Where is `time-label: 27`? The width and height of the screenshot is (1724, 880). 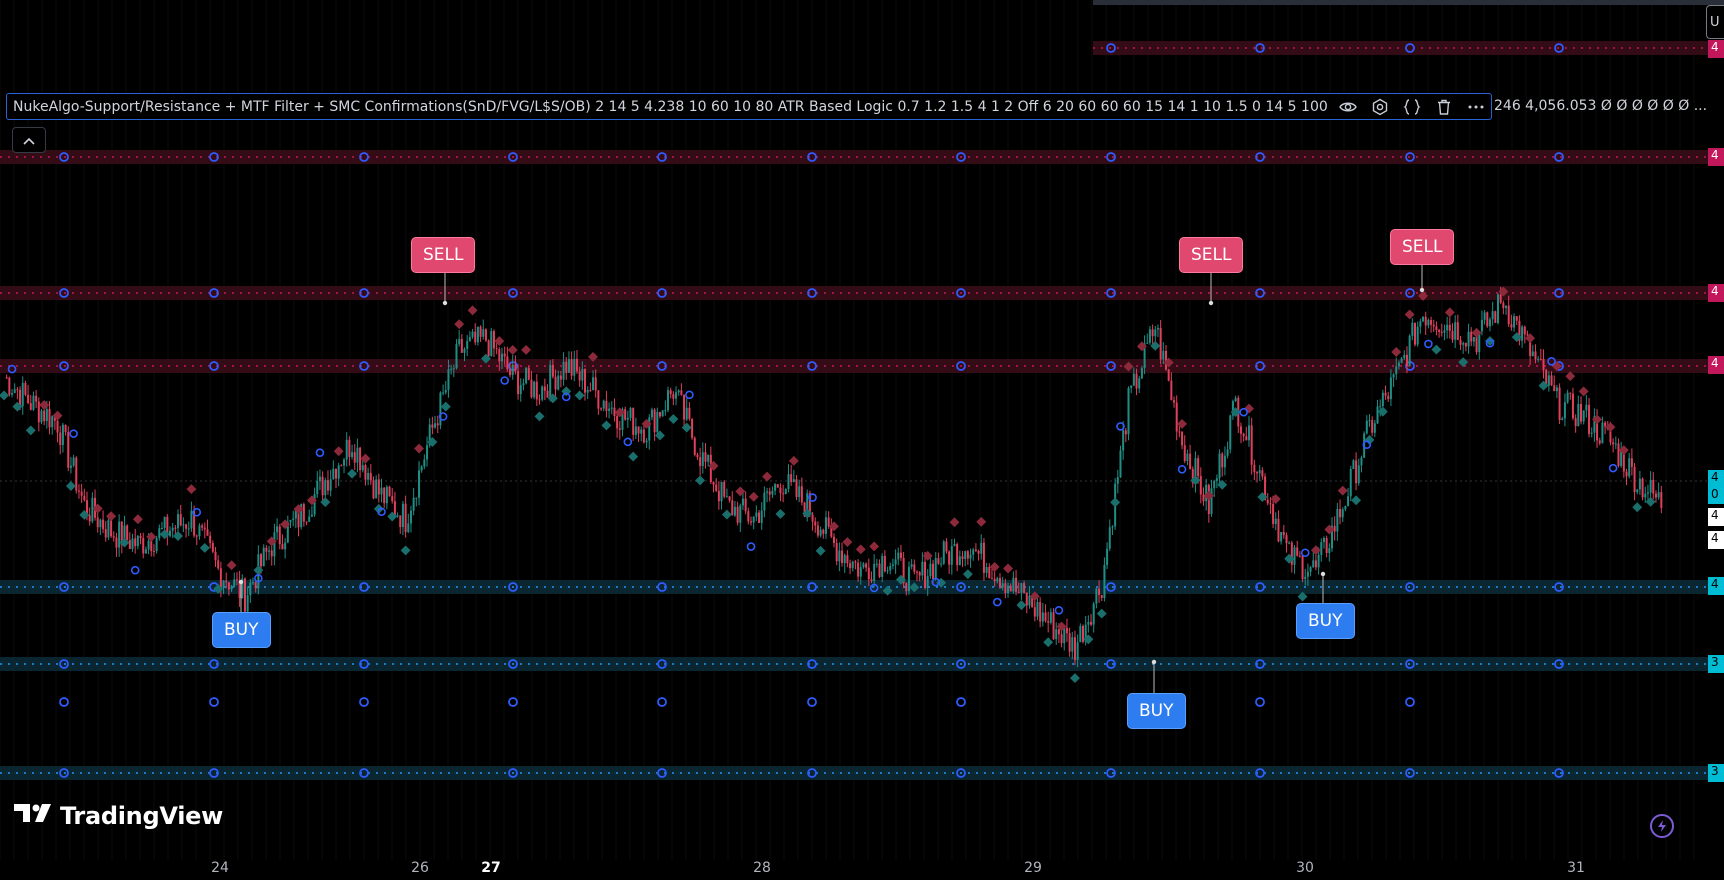 time-label: 27 is located at coordinates (491, 868).